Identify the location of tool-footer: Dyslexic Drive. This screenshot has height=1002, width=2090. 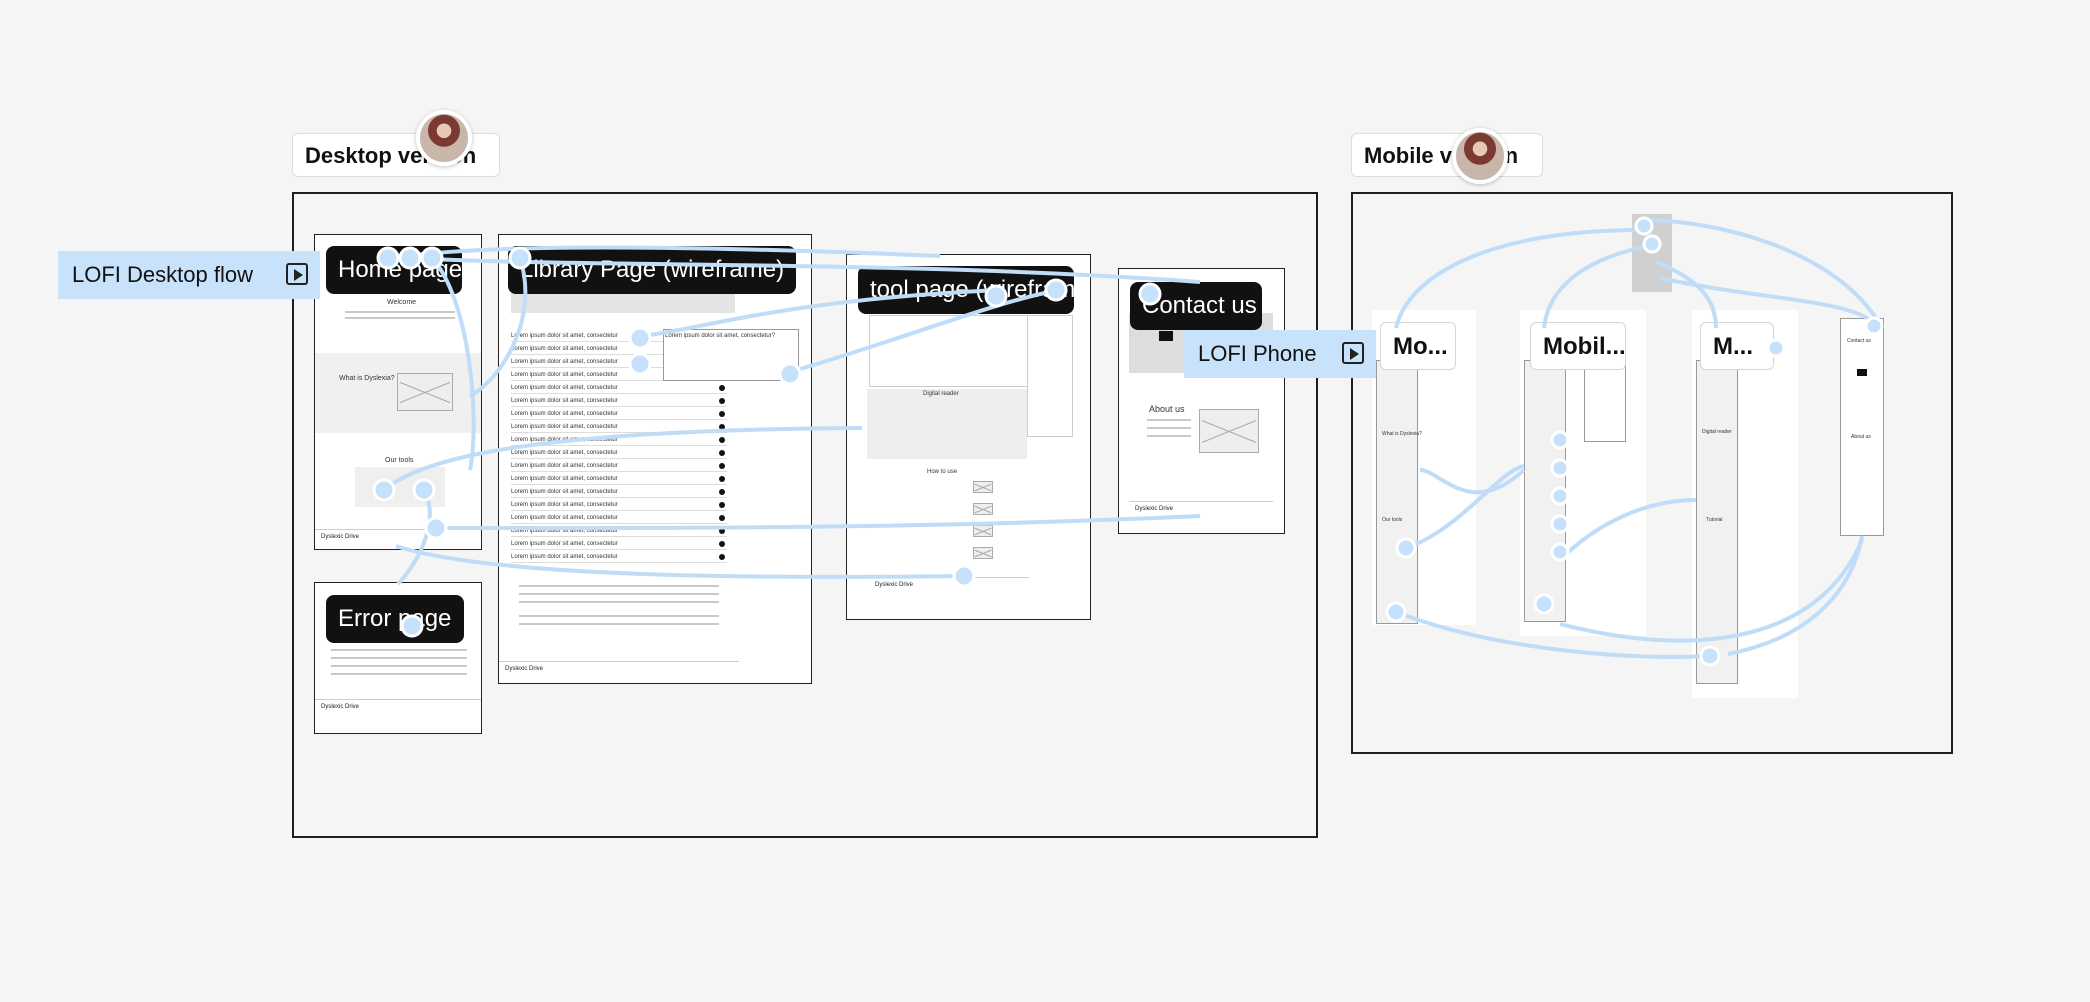
(949, 584).